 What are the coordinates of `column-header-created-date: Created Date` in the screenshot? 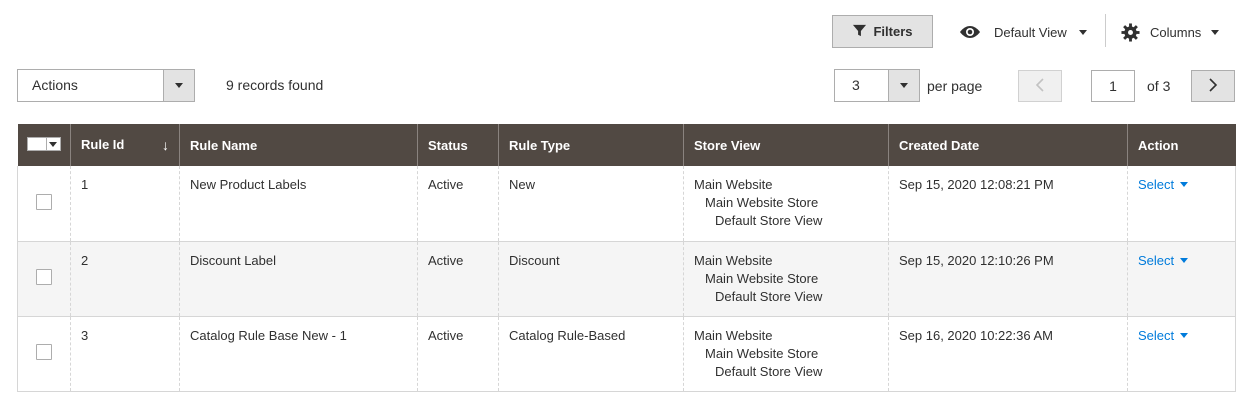 It's located at (1008, 145).